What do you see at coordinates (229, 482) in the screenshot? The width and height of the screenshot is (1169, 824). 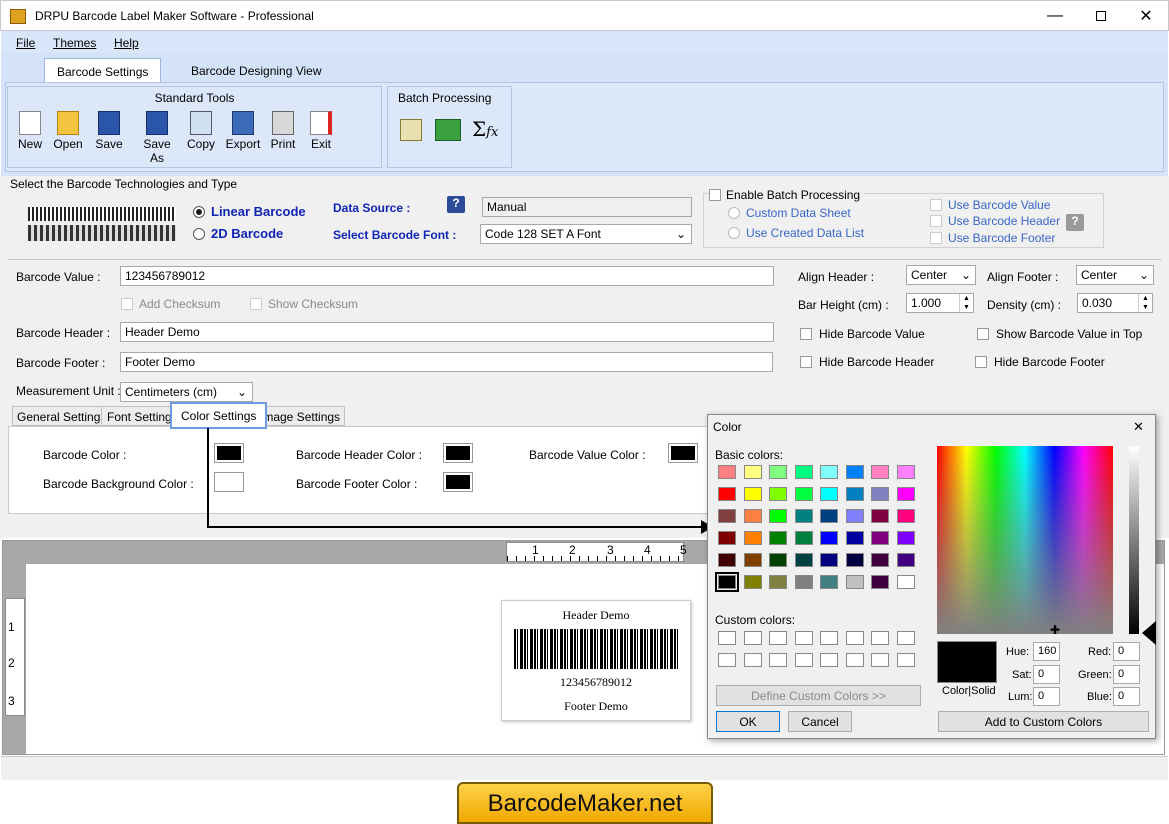 I see `background-color-swatch` at bounding box center [229, 482].